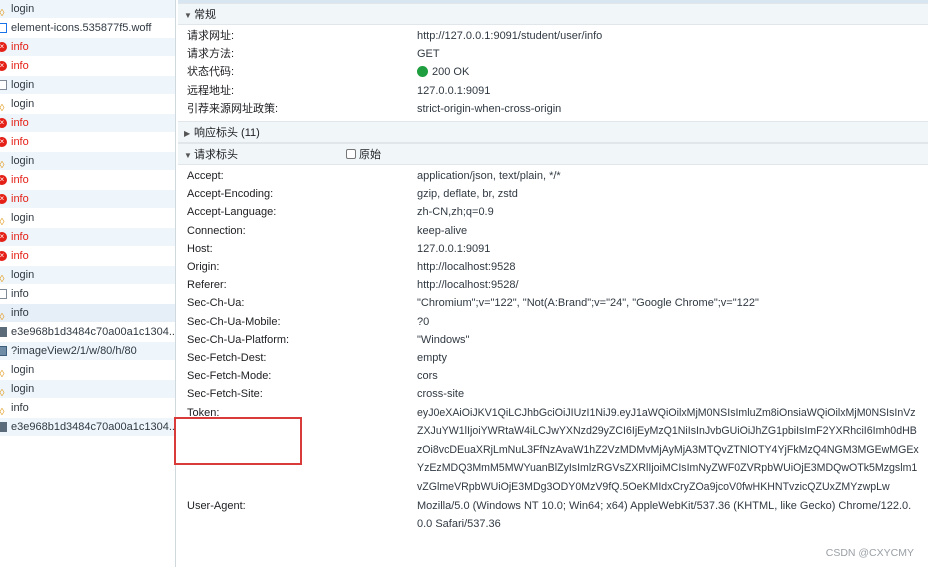 The image size is (928, 567). Describe the element at coordinates (553, 14) in the screenshot. I see `general-section-header: ▼ 常规` at that location.